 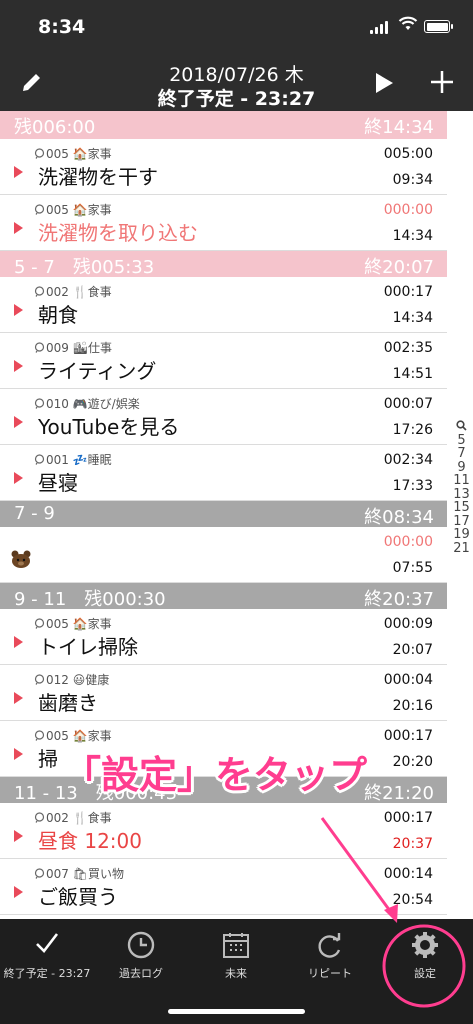 I want to click on bear-icon, so click(x=21, y=561).